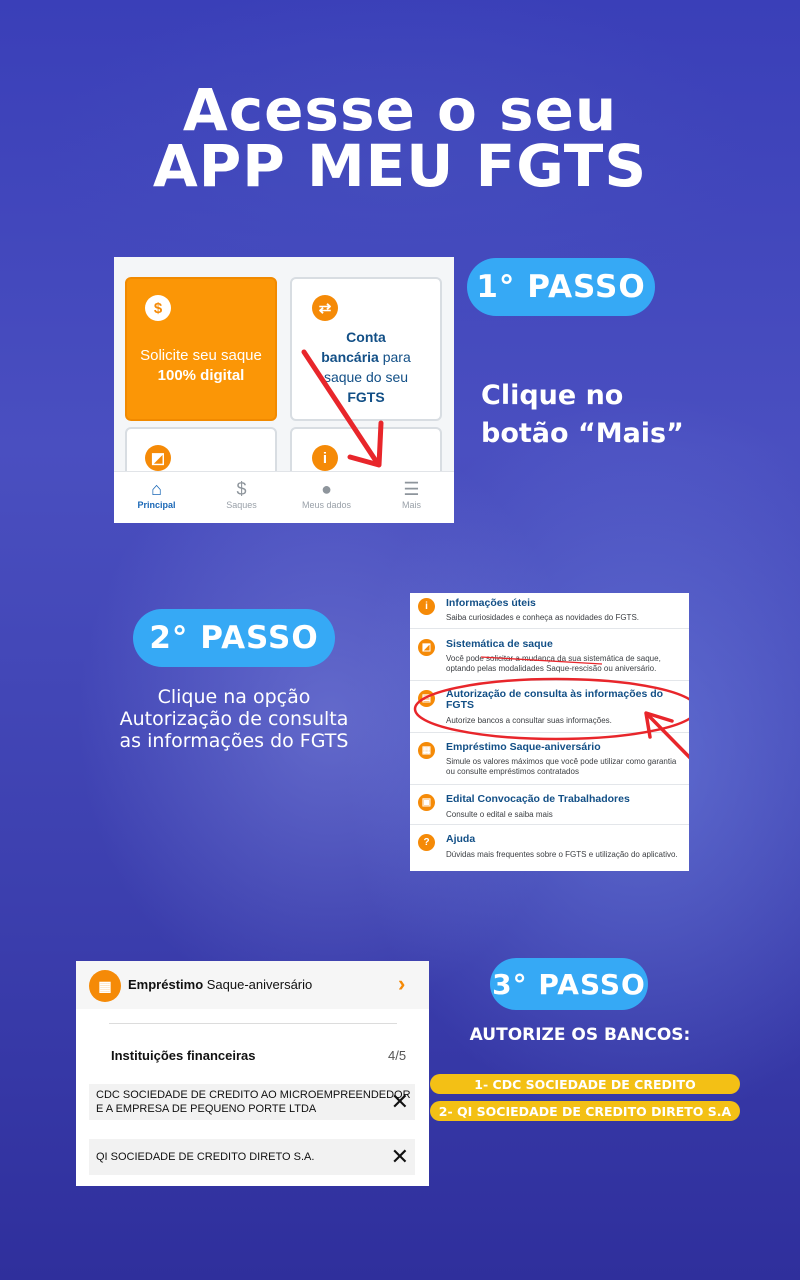 This screenshot has height=1280, width=800. What do you see at coordinates (183, 1055) in the screenshot?
I see `section-title: Instituições financeiras` at bounding box center [183, 1055].